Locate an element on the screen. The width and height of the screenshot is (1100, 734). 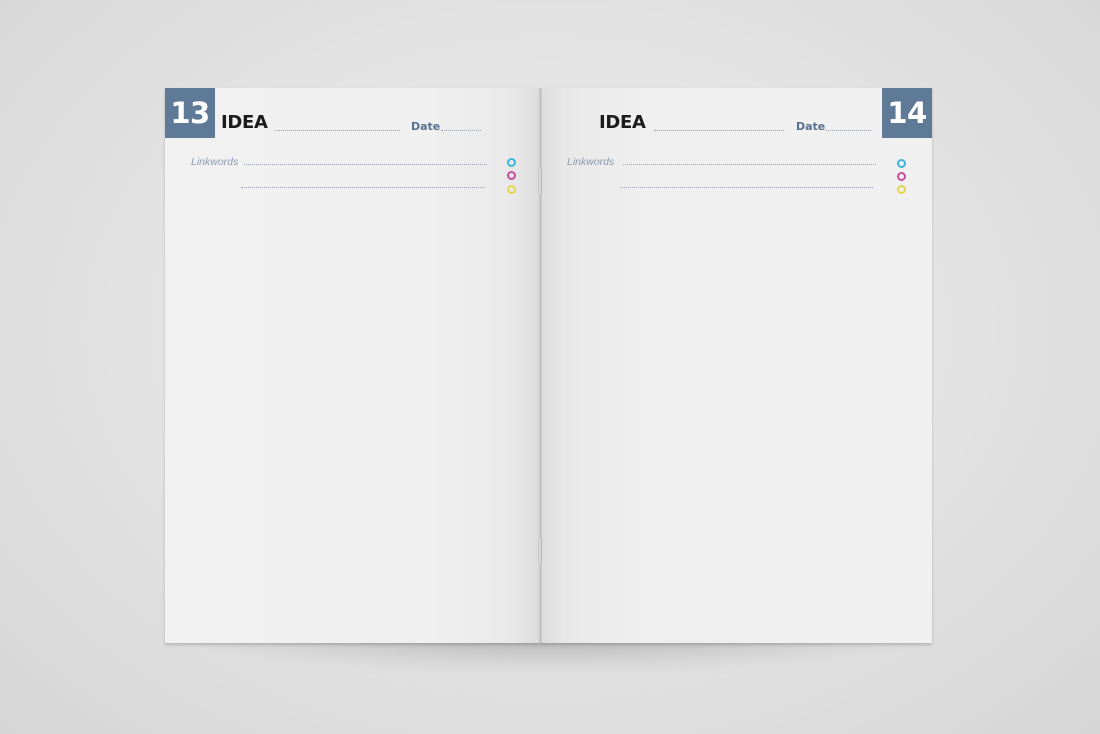
date-line-right is located at coordinates (848, 130).